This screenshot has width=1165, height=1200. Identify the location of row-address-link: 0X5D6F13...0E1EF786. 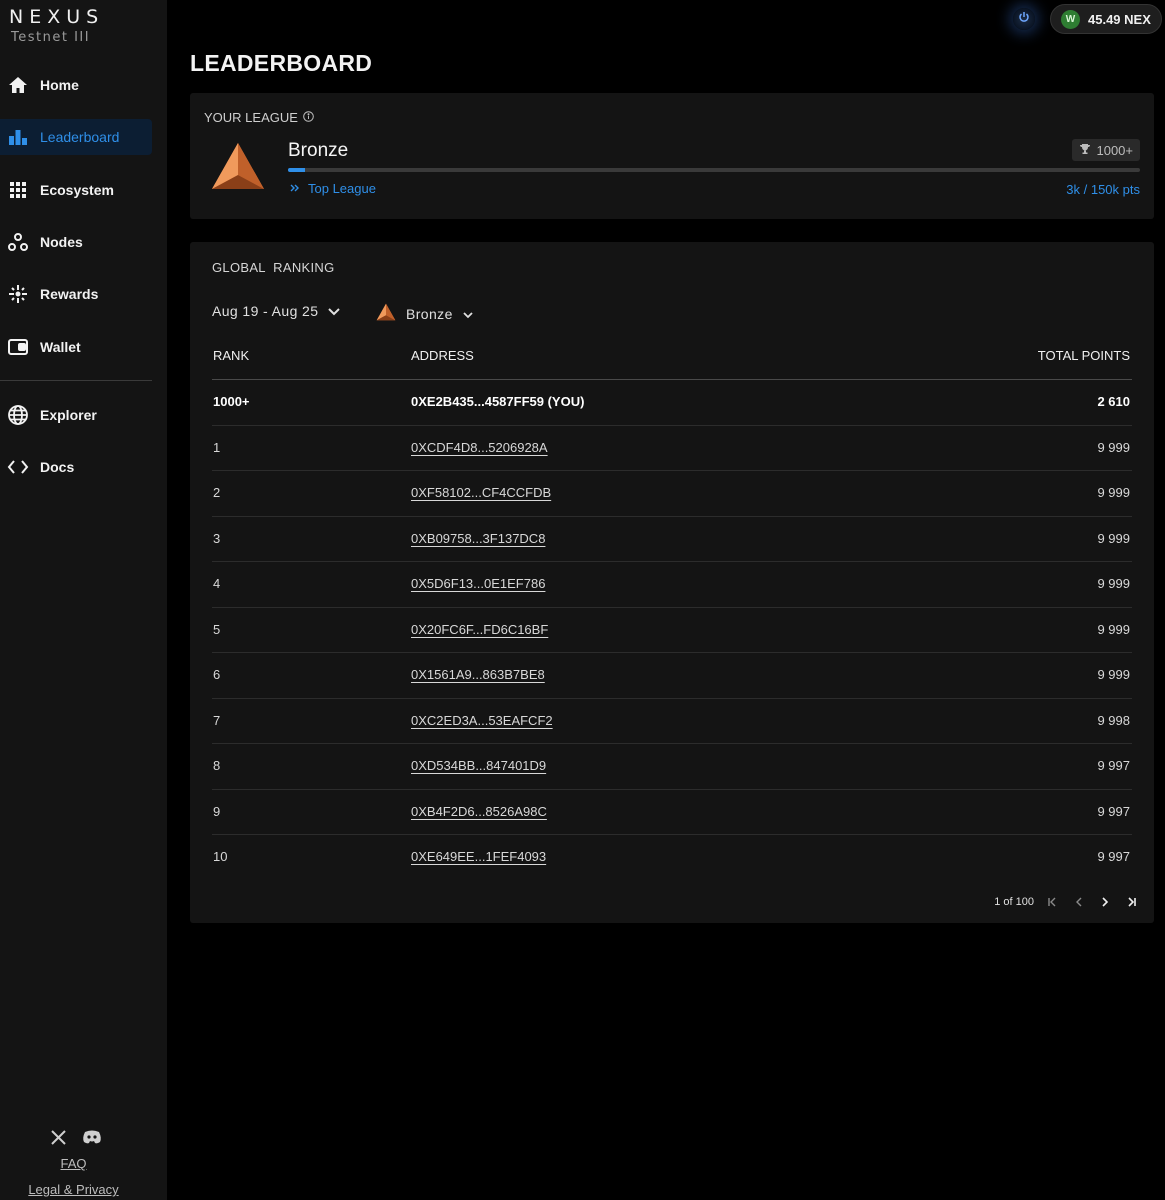
(478, 583).